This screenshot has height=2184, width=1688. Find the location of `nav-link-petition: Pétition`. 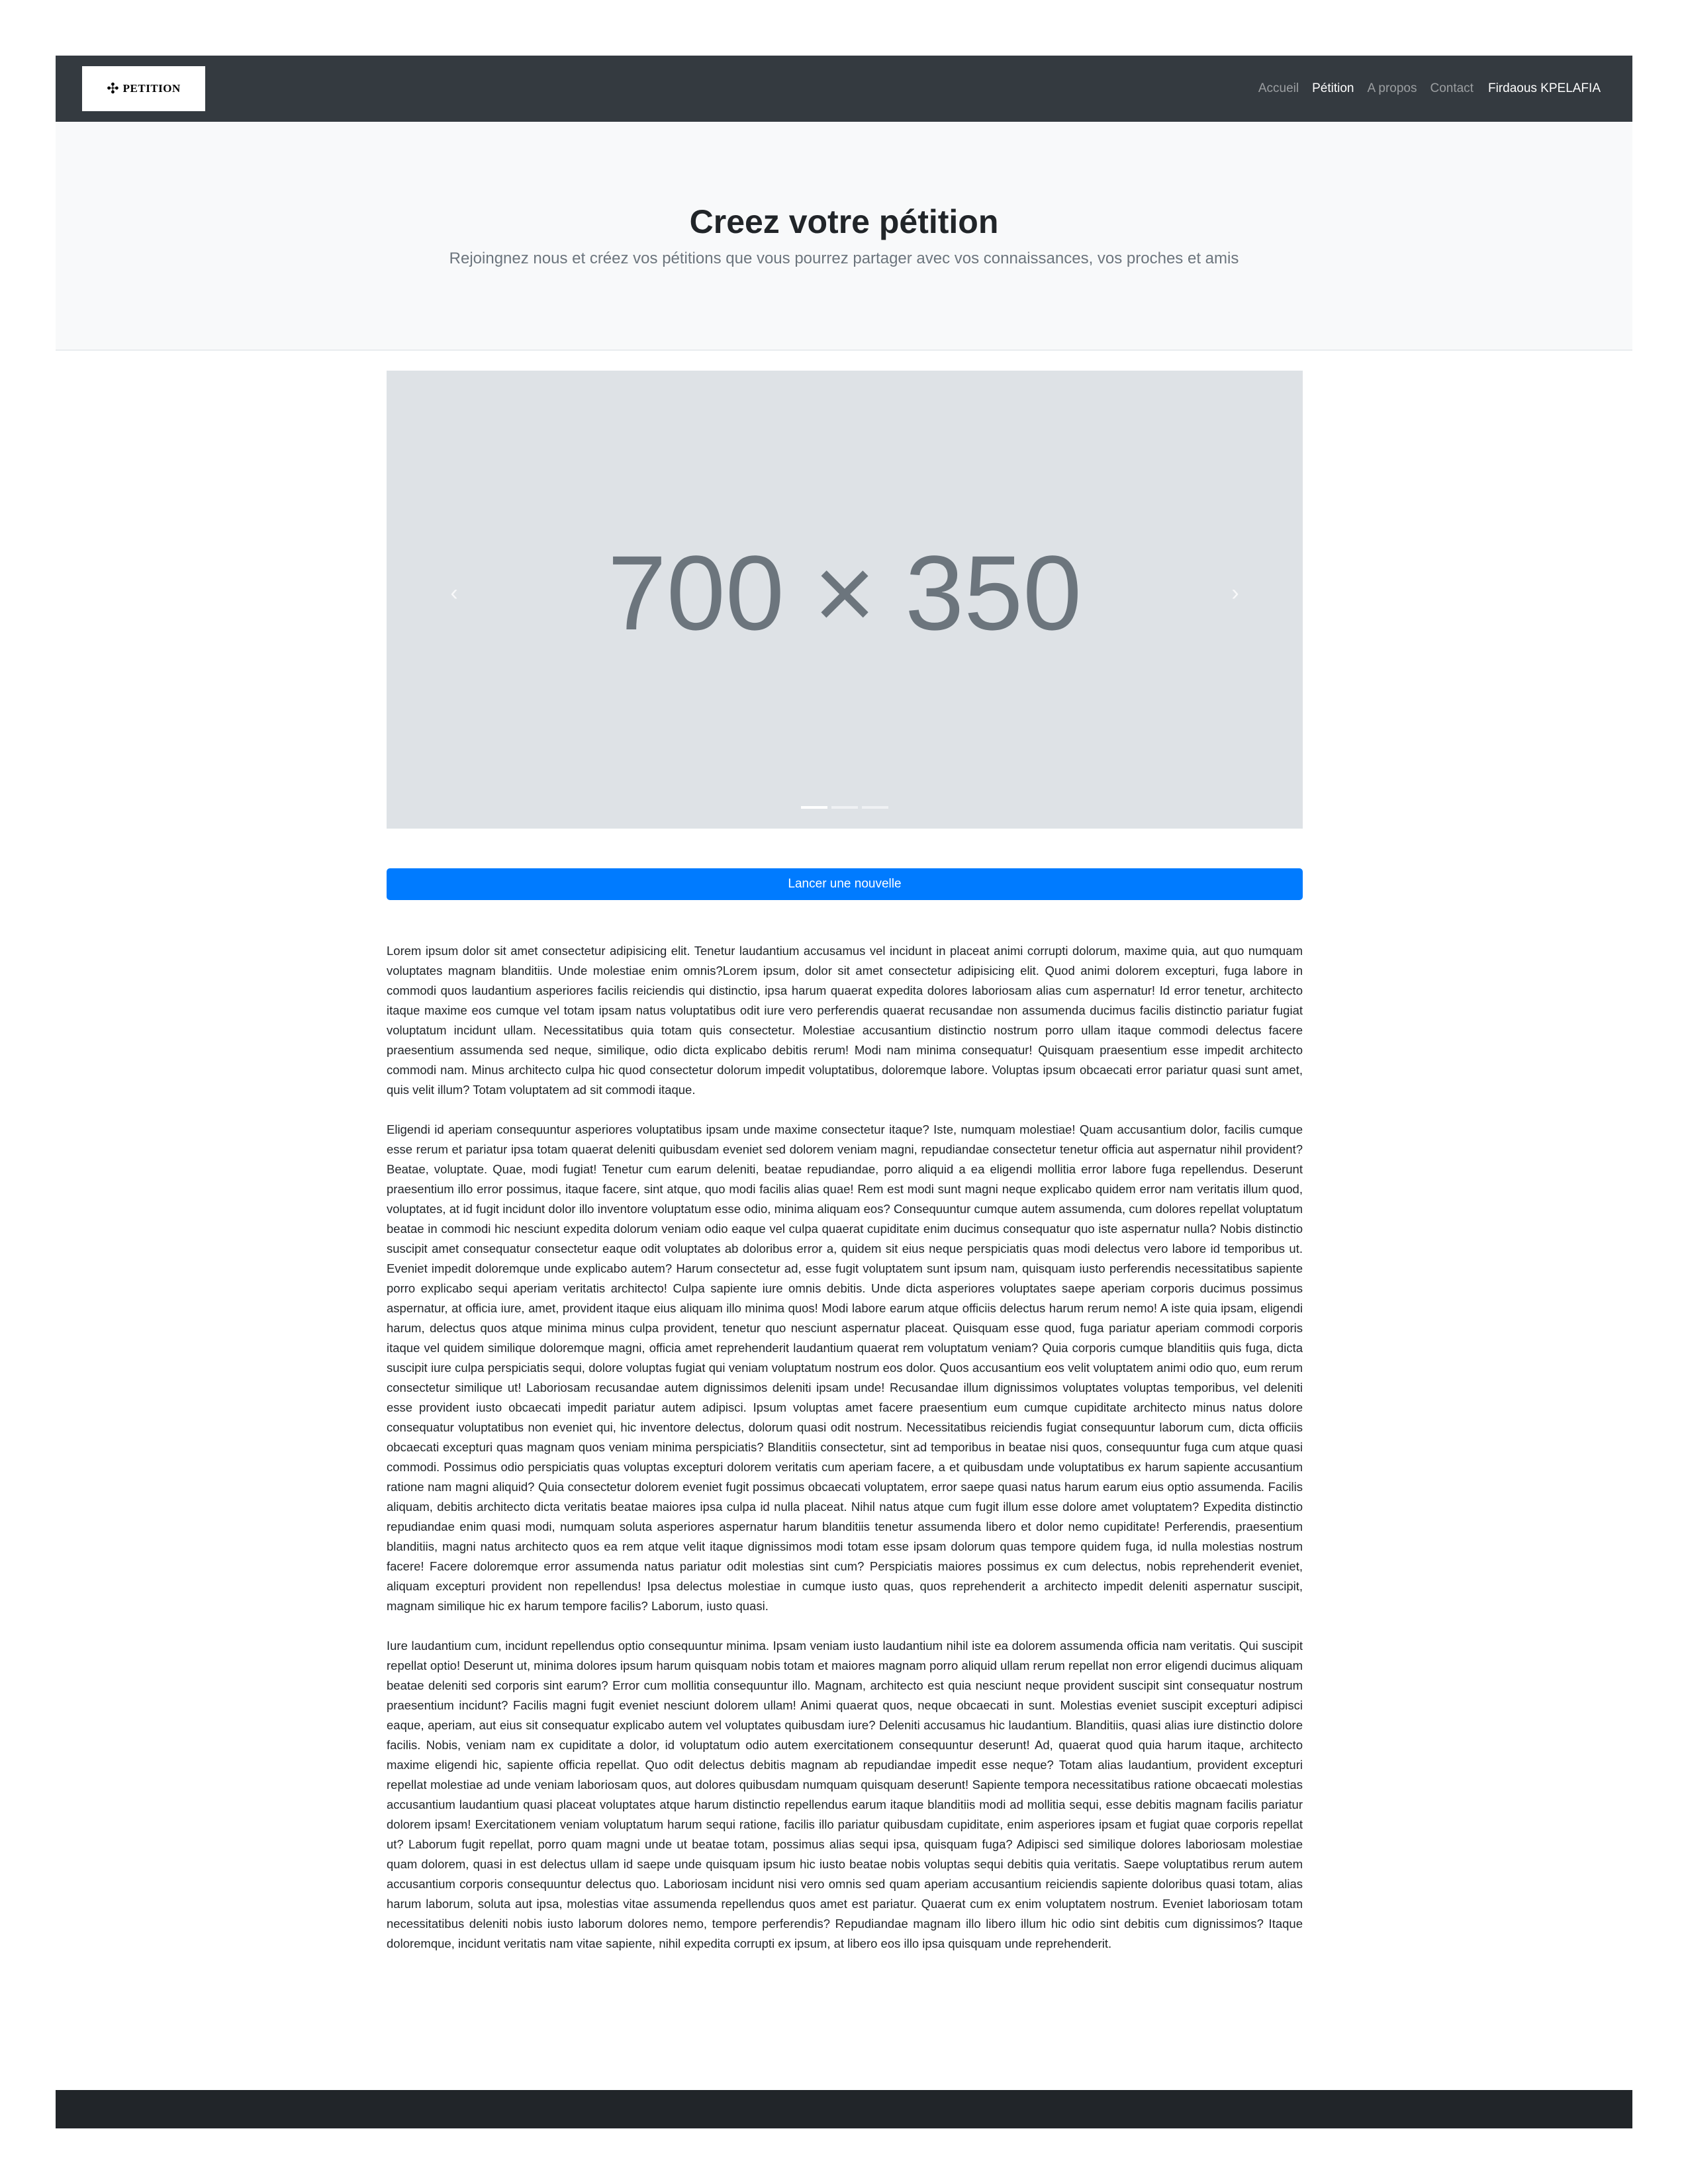

nav-link-petition: Pétition is located at coordinates (1333, 88).